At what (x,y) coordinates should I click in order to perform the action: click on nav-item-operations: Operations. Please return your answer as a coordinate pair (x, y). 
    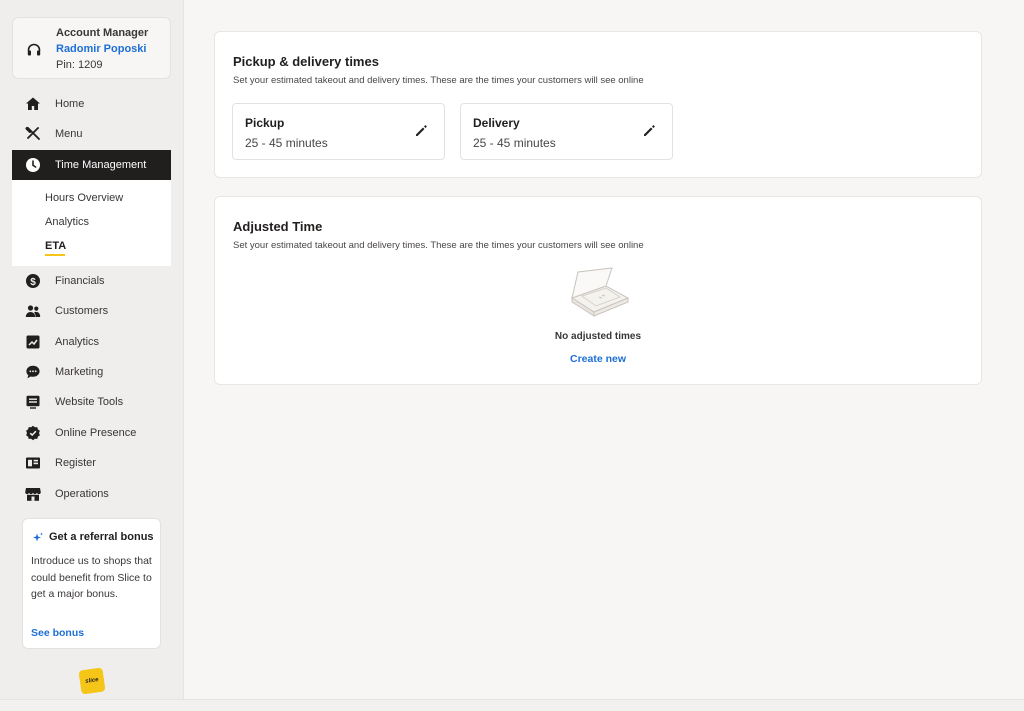
    Looking at the image, I should click on (91, 494).